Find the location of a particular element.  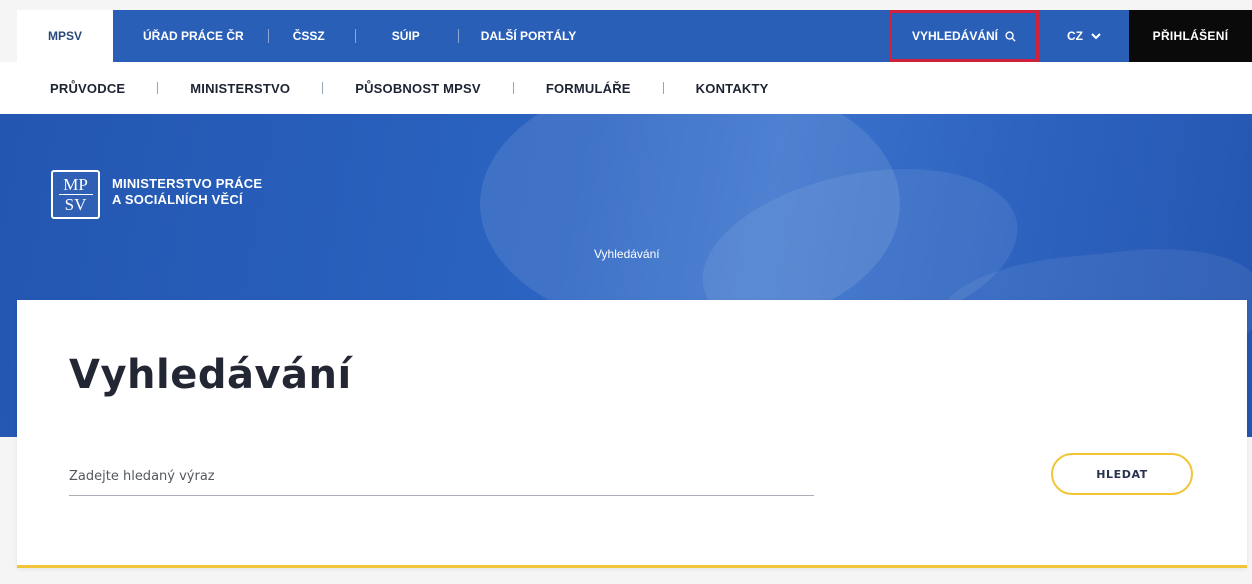

logo-line-2: A SOCIÁLNÍCH VĚCÍ is located at coordinates (177, 199).